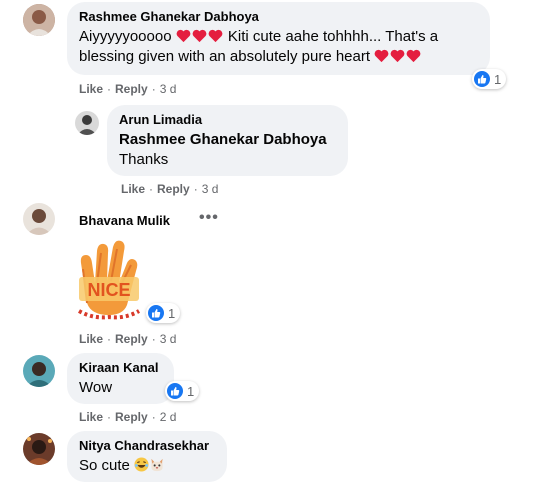 The width and height of the screenshot is (542, 482). I want to click on comment-author: Kiraan Kanal, so click(120, 368).